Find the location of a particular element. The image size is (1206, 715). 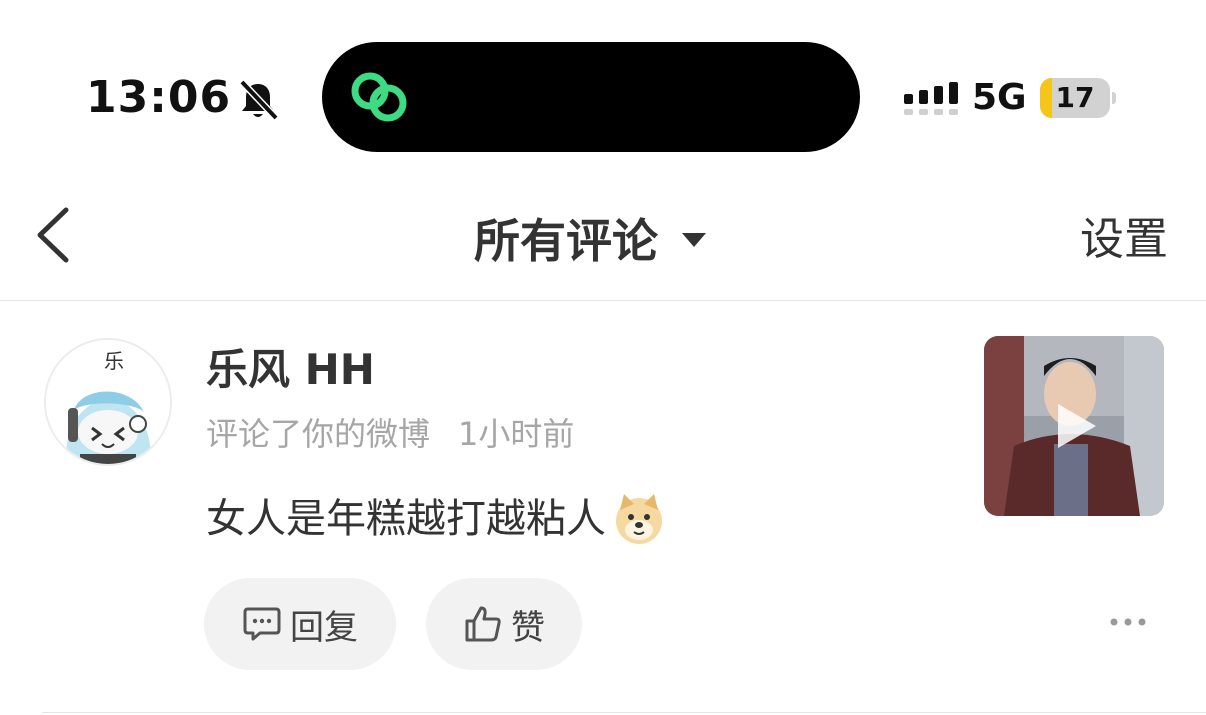

play-icon is located at coordinates (1077, 426).